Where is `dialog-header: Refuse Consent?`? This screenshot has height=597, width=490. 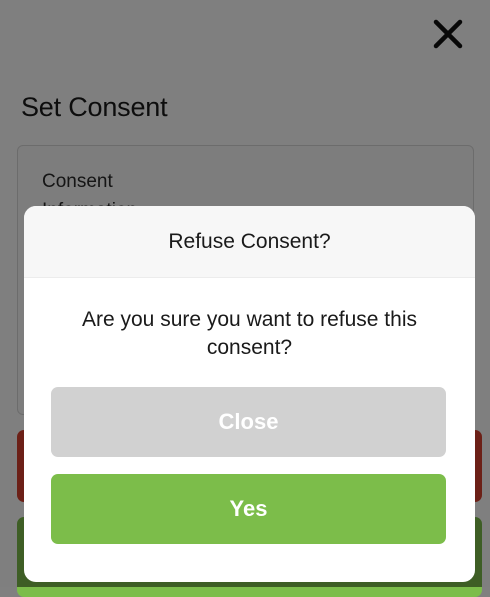
dialog-header: Refuse Consent? is located at coordinates (249, 242).